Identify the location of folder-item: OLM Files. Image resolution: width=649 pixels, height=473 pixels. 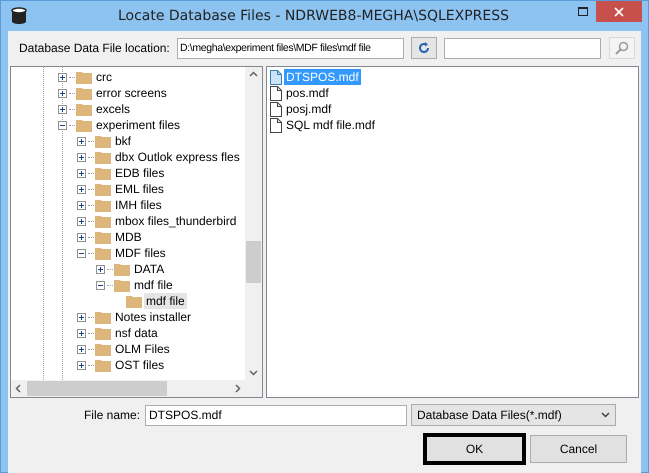
(142, 349).